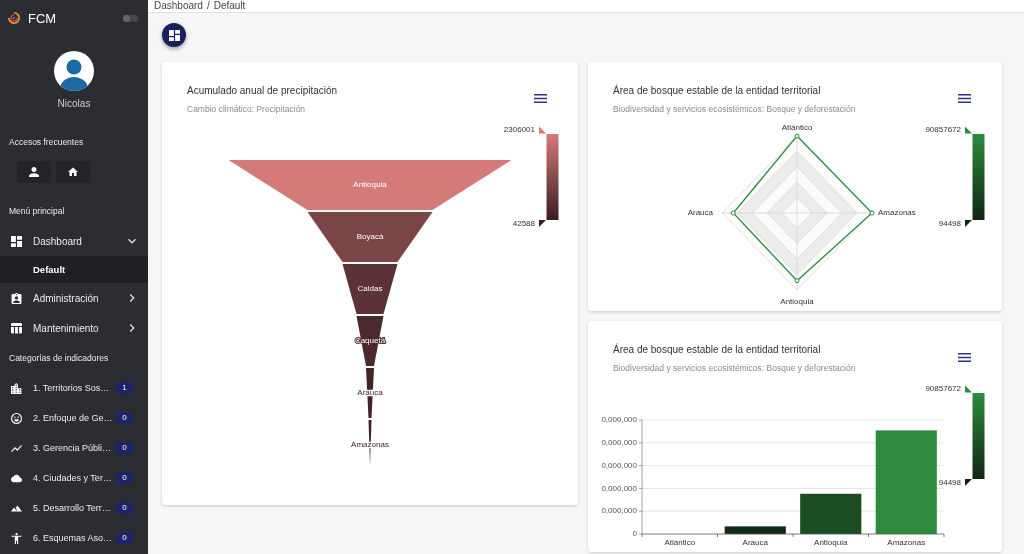  I want to click on category-item: 1. Territorios Sos… 1, so click(74, 388).